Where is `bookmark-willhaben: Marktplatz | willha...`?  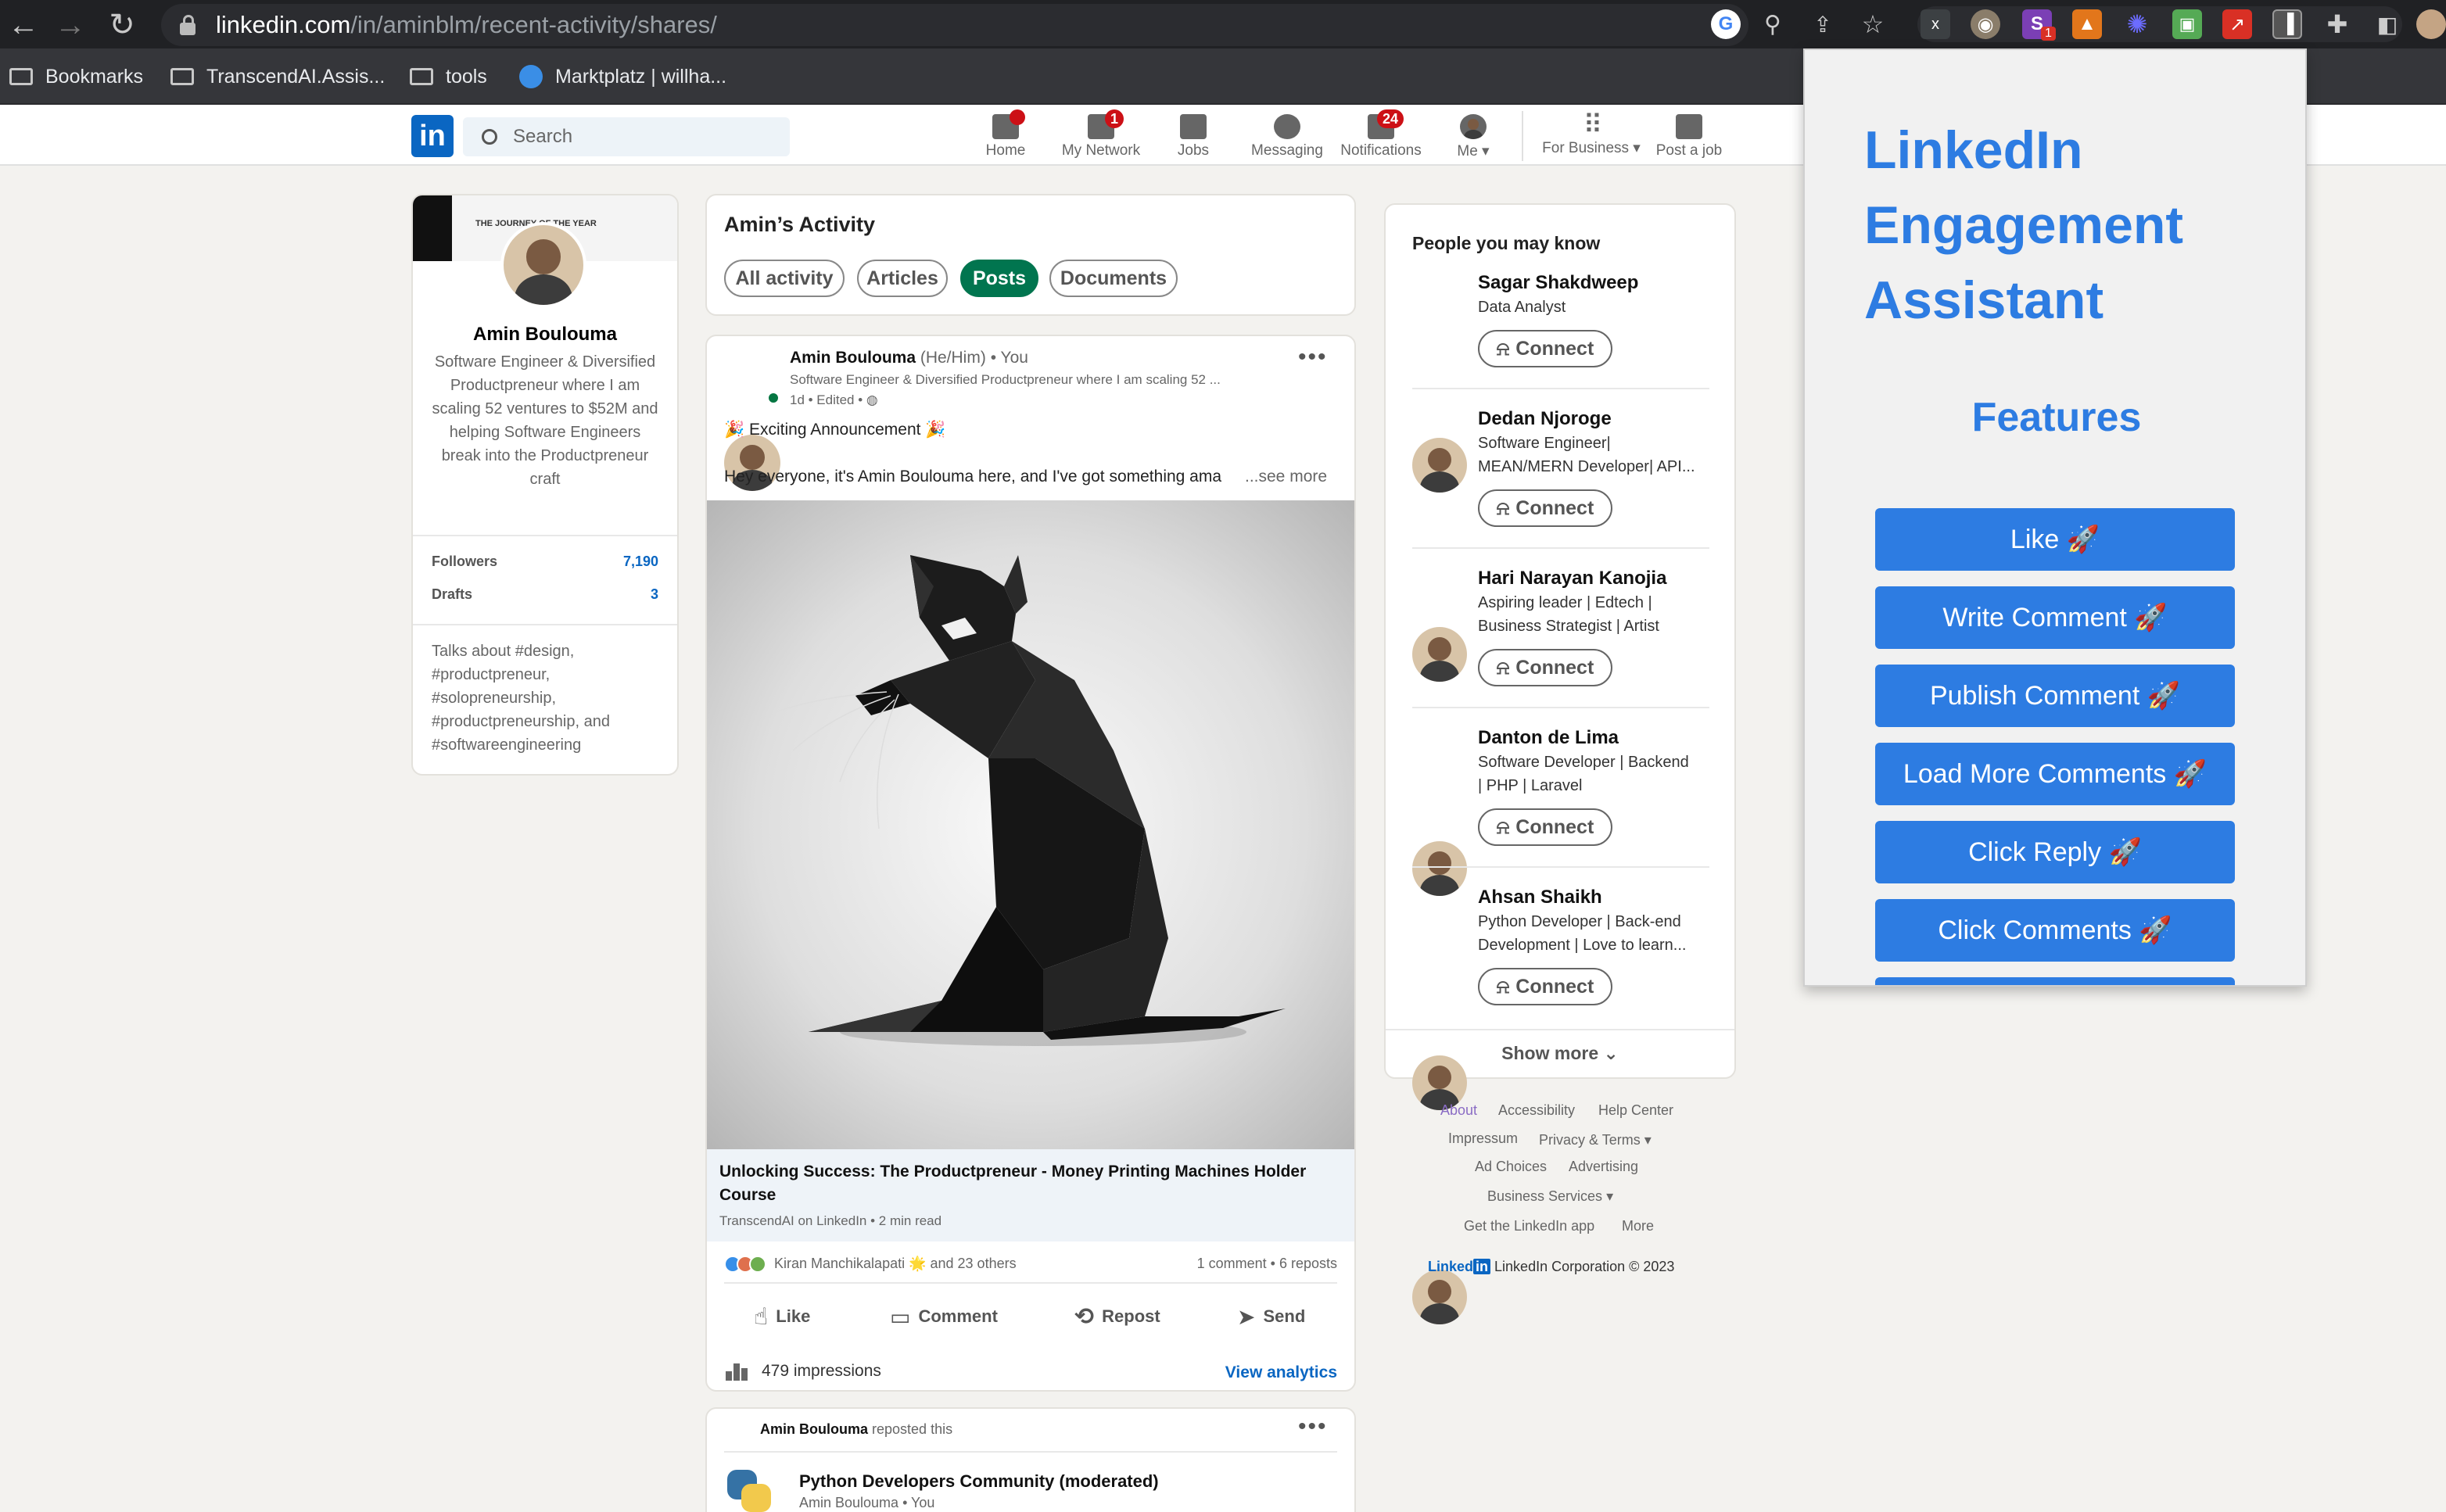
bookmark-willhaben: Marktplatz | willha... is located at coordinates (622, 76).